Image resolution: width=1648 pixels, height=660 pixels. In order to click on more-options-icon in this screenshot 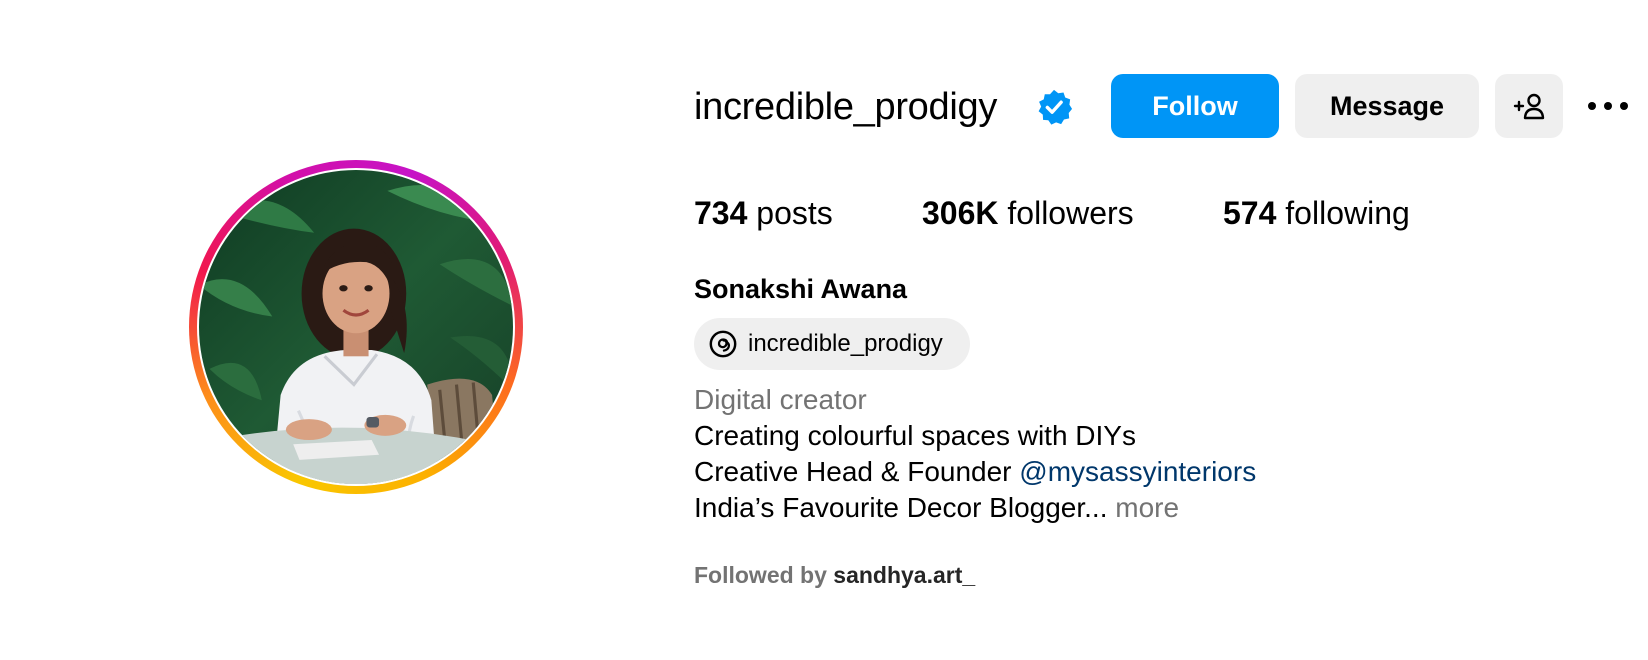, I will do `click(1616, 106)`.